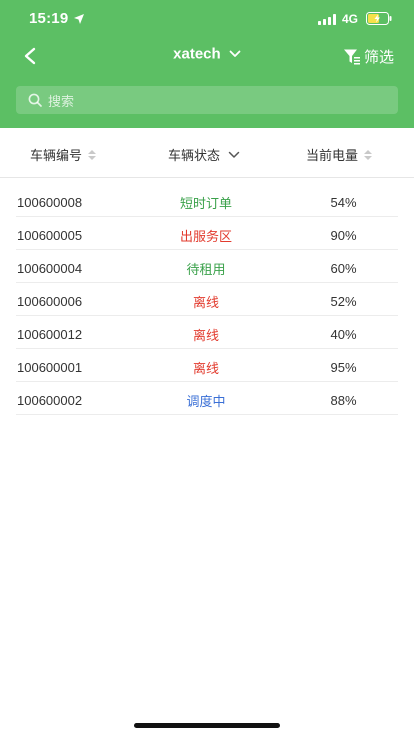 The height and width of the screenshot is (736, 414). I want to click on vehicle-status: 出服务区, so click(205, 236).